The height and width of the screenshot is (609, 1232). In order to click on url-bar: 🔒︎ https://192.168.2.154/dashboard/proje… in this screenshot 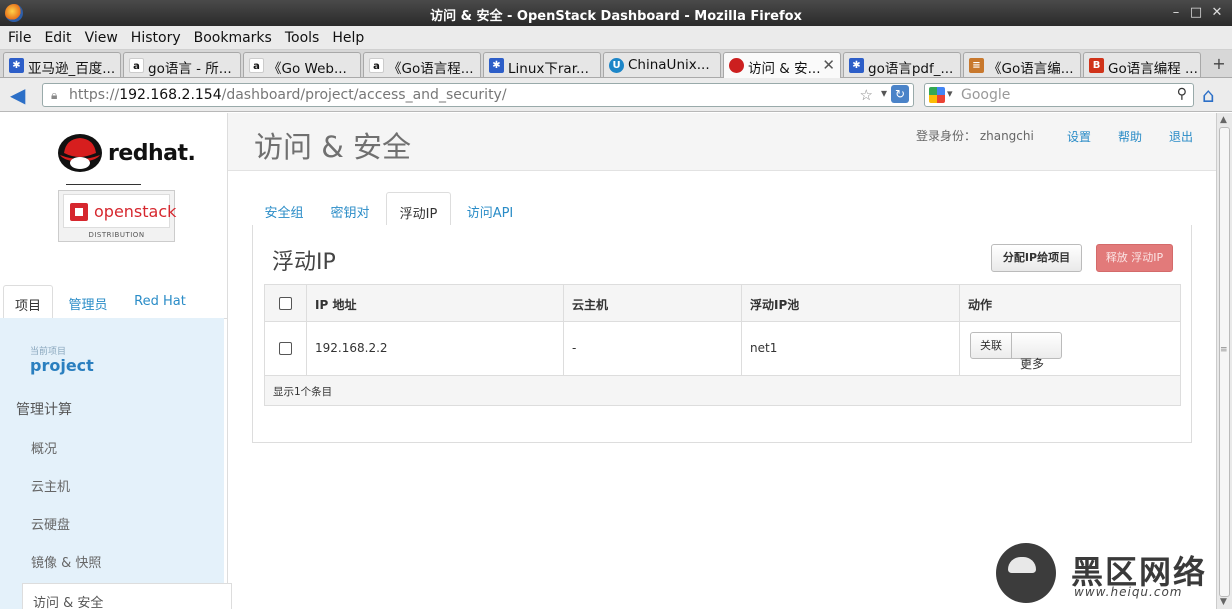, I will do `click(478, 95)`.